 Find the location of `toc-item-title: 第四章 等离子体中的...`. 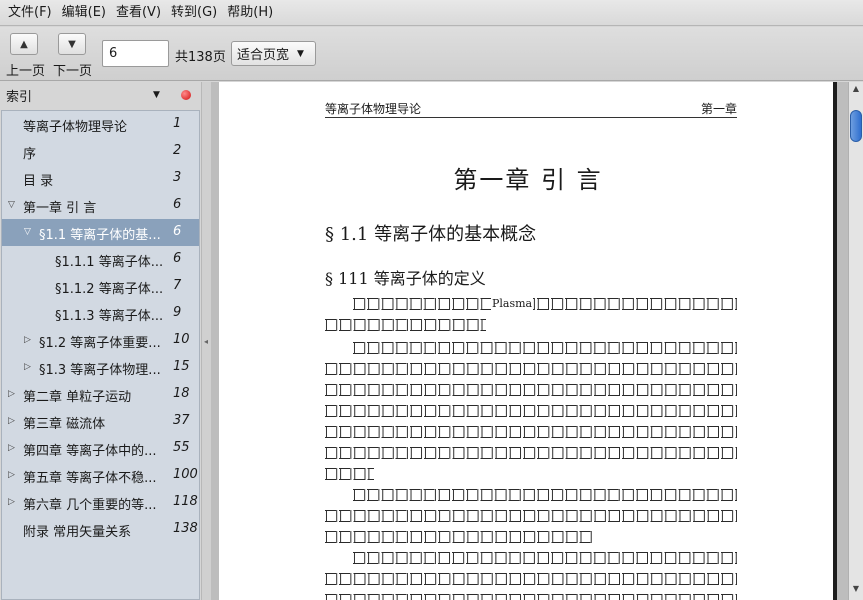

toc-item-title: 第四章 等离子体中的... is located at coordinates (90, 451).